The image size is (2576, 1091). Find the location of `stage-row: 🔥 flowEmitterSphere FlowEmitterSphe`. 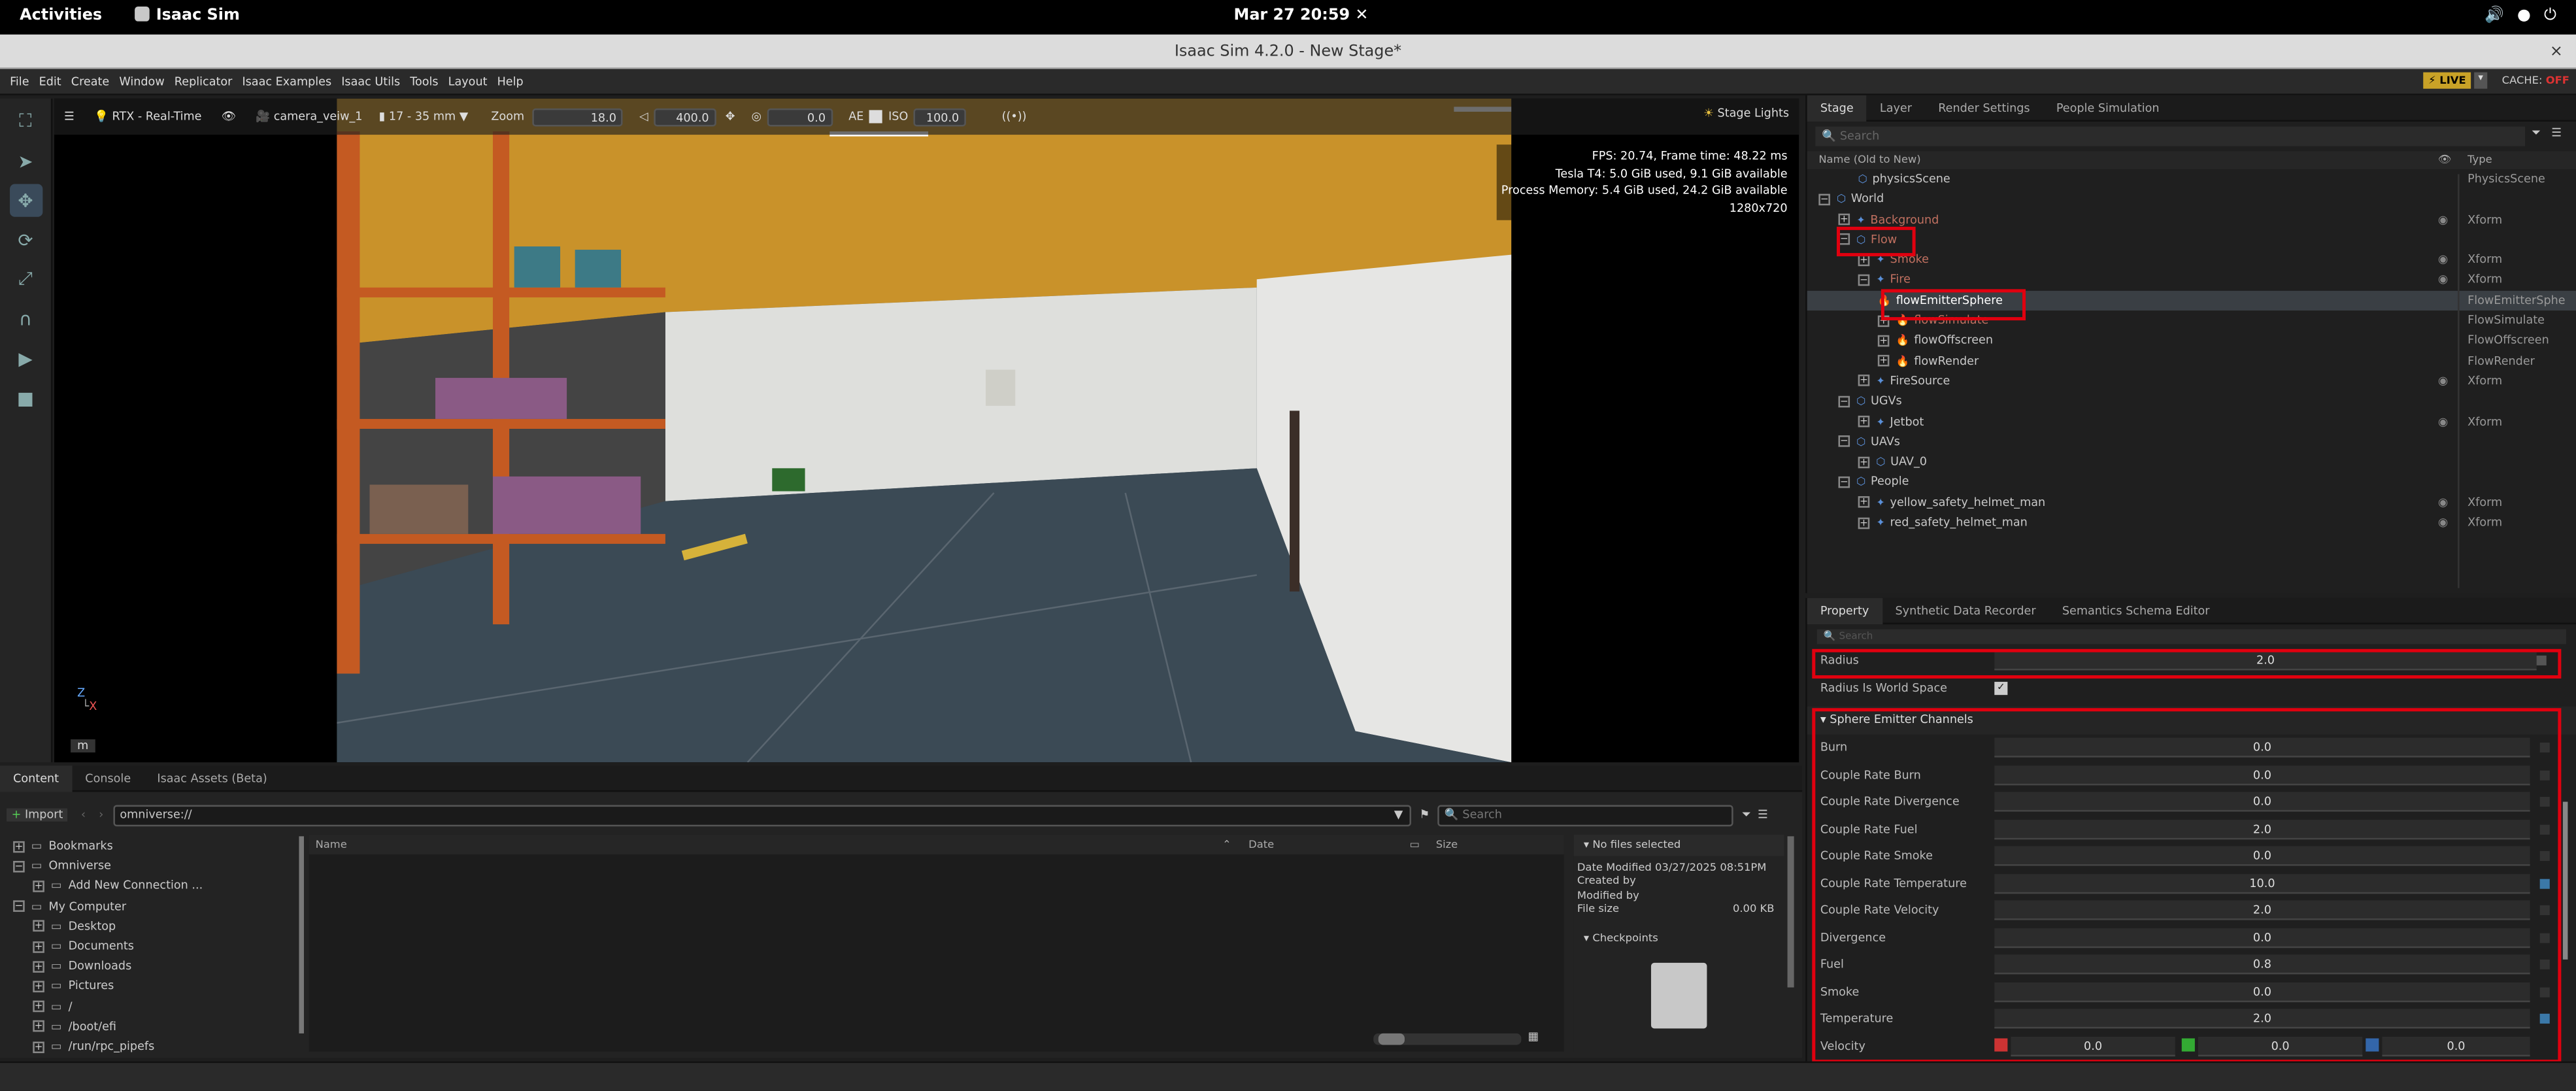

stage-row: 🔥 flowEmitterSphere FlowEmitterSphe is located at coordinates (2191, 300).